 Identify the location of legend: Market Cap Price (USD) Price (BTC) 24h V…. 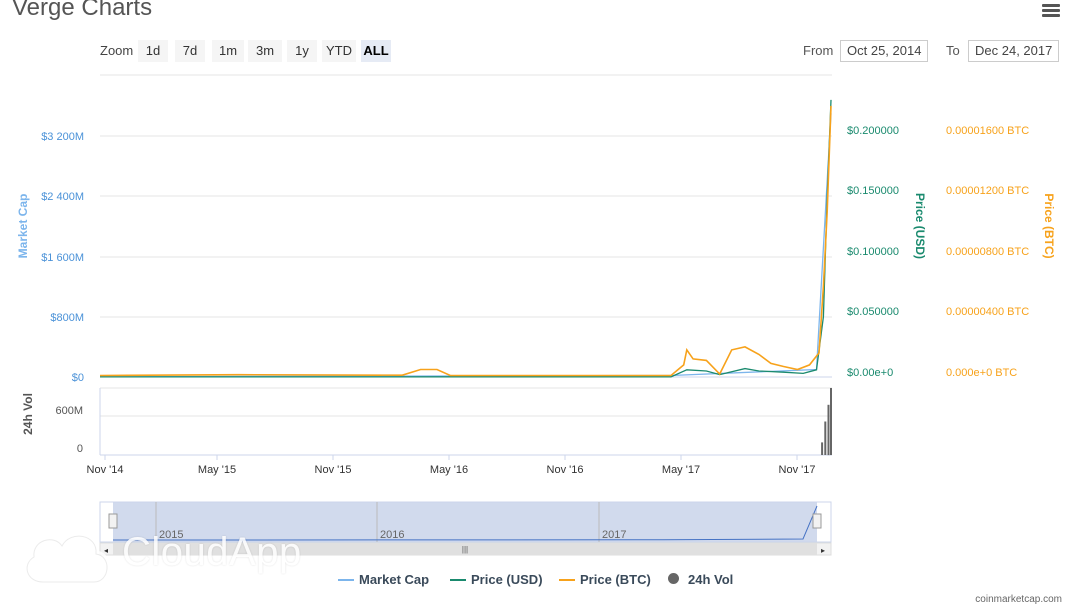
(546, 582).